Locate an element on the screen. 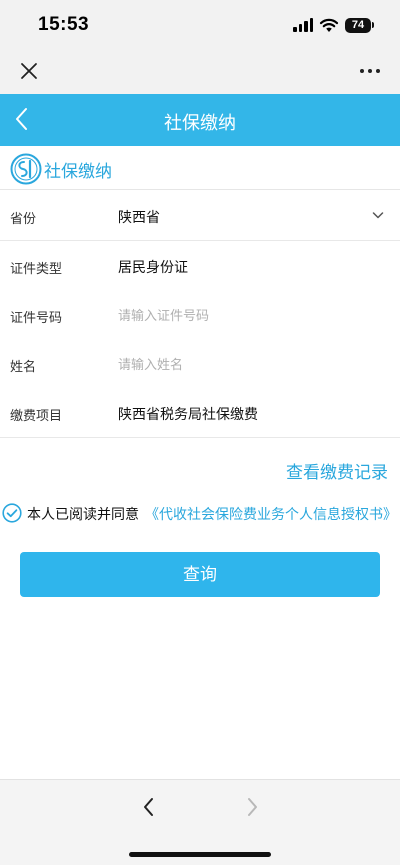 This screenshot has width=400, height=865. id-number-row: 证件号码 is located at coordinates (200, 315).